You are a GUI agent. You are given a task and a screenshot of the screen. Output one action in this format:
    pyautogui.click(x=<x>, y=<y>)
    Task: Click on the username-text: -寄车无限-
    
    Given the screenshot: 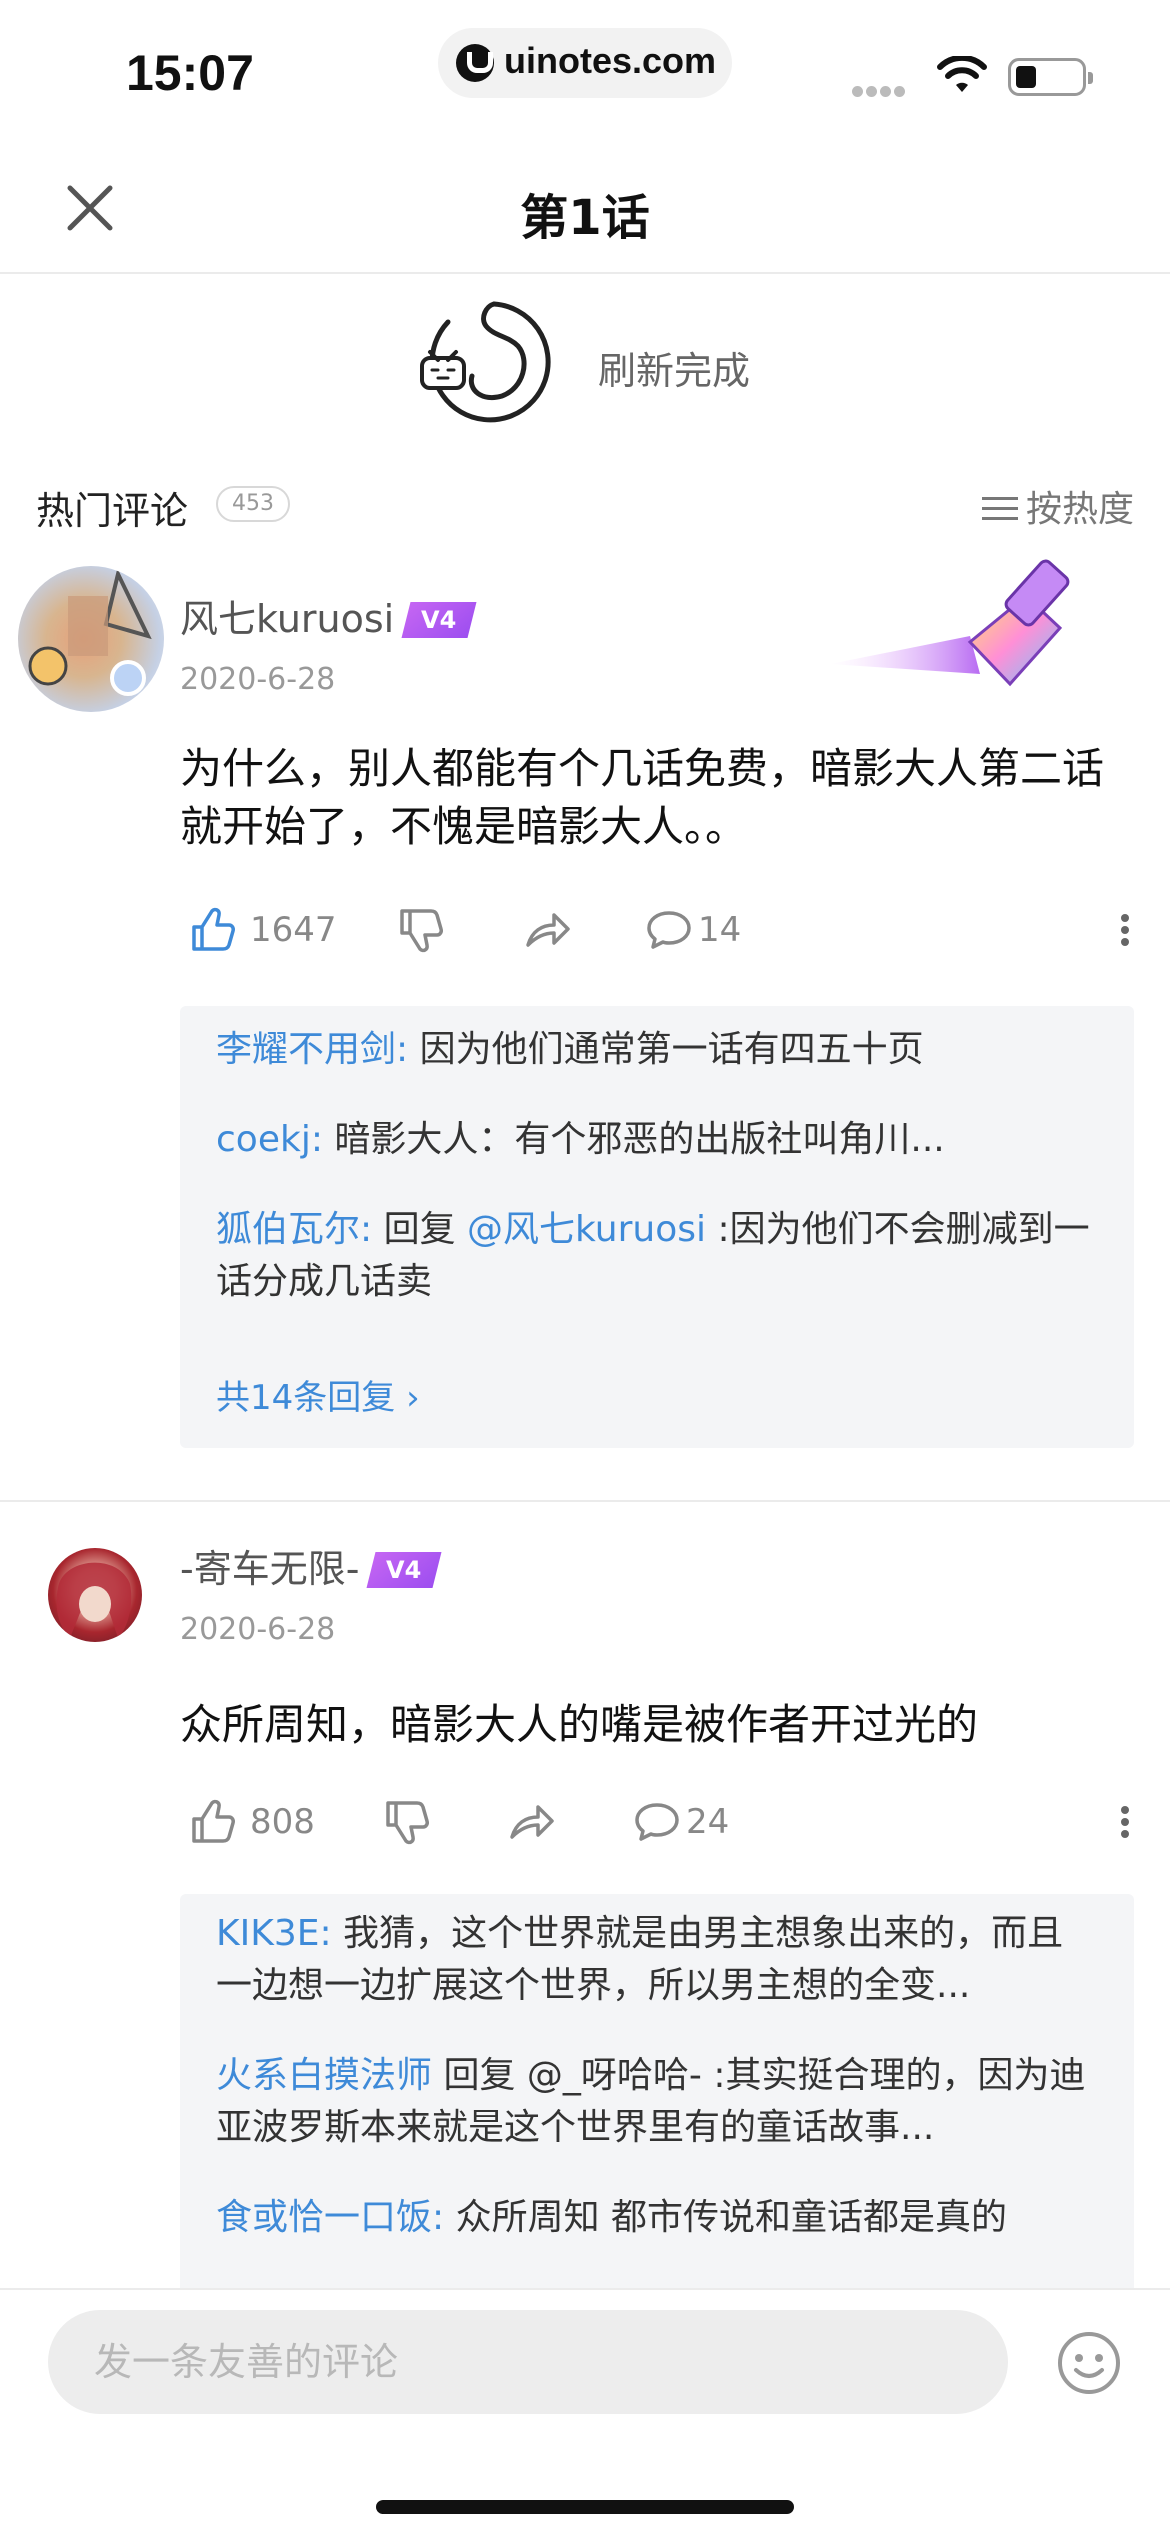 What is the action you would take?
    pyautogui.click(x=270, y=1569)
    